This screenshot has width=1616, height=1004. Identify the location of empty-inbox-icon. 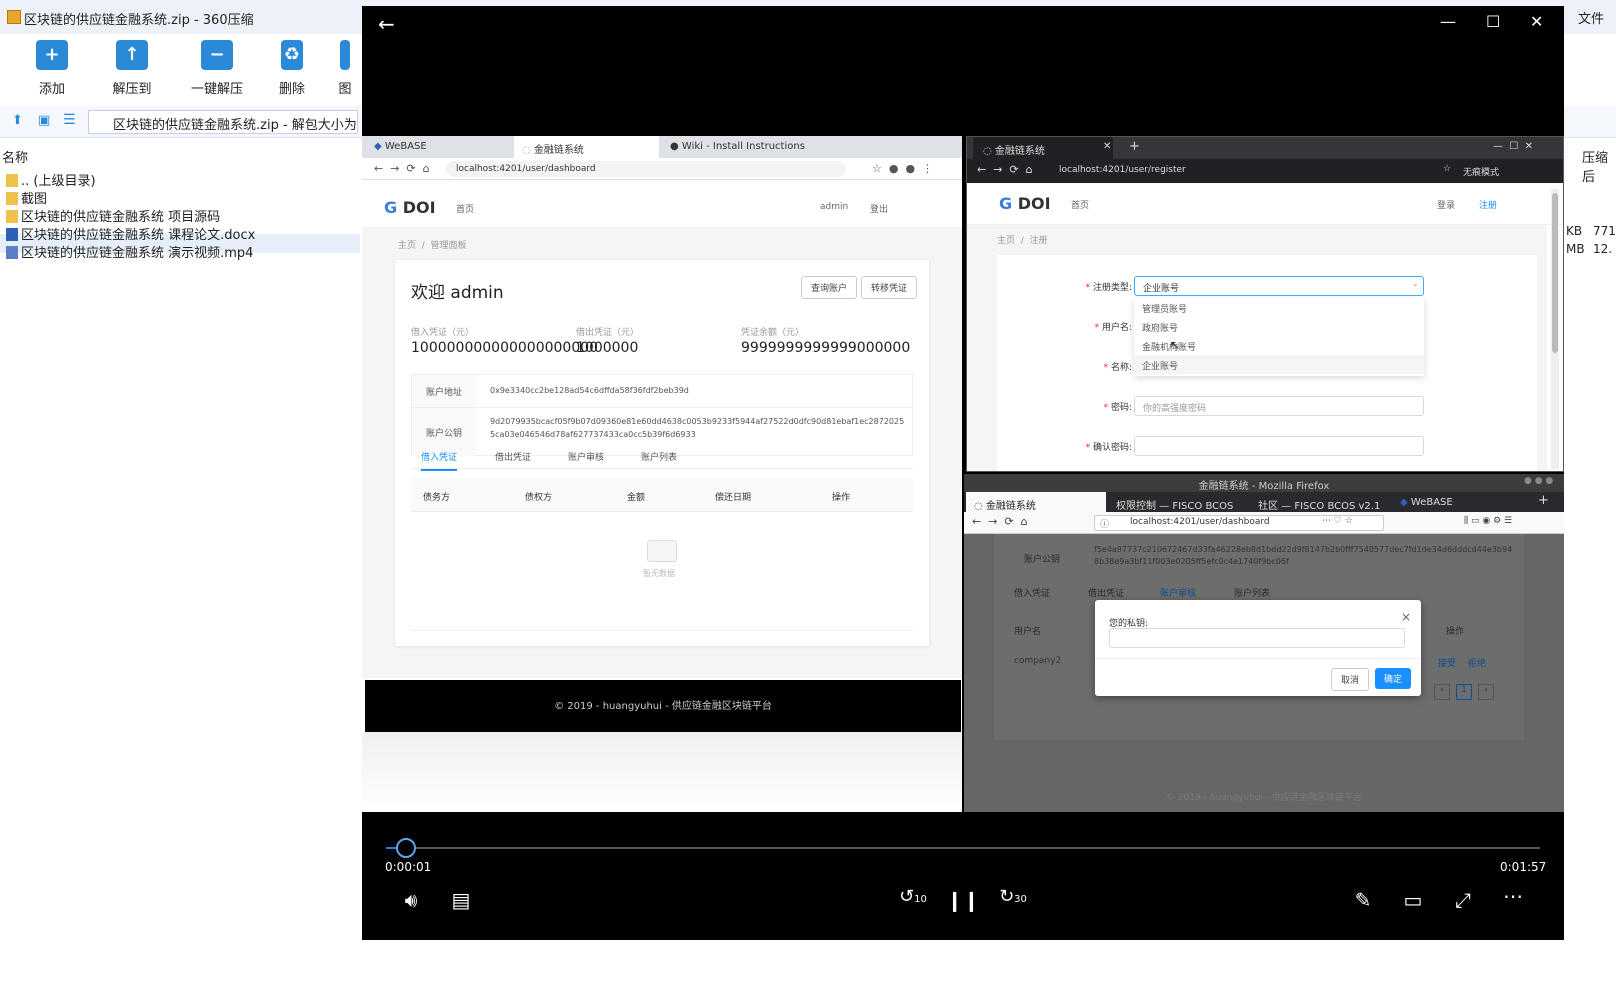
(662, 551).